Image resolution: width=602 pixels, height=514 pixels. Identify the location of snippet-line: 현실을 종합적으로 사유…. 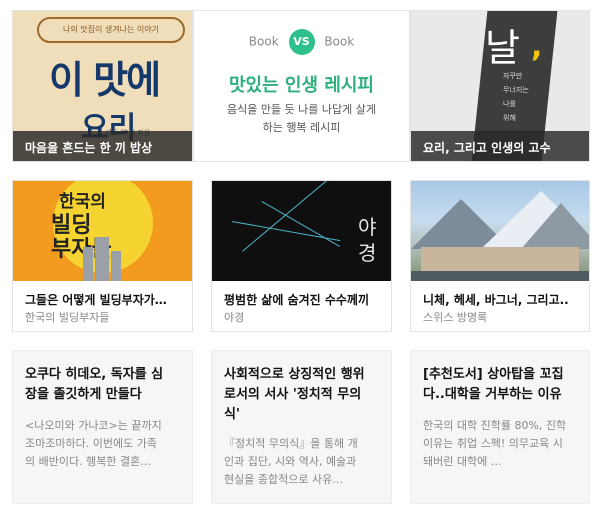
(284, 479).